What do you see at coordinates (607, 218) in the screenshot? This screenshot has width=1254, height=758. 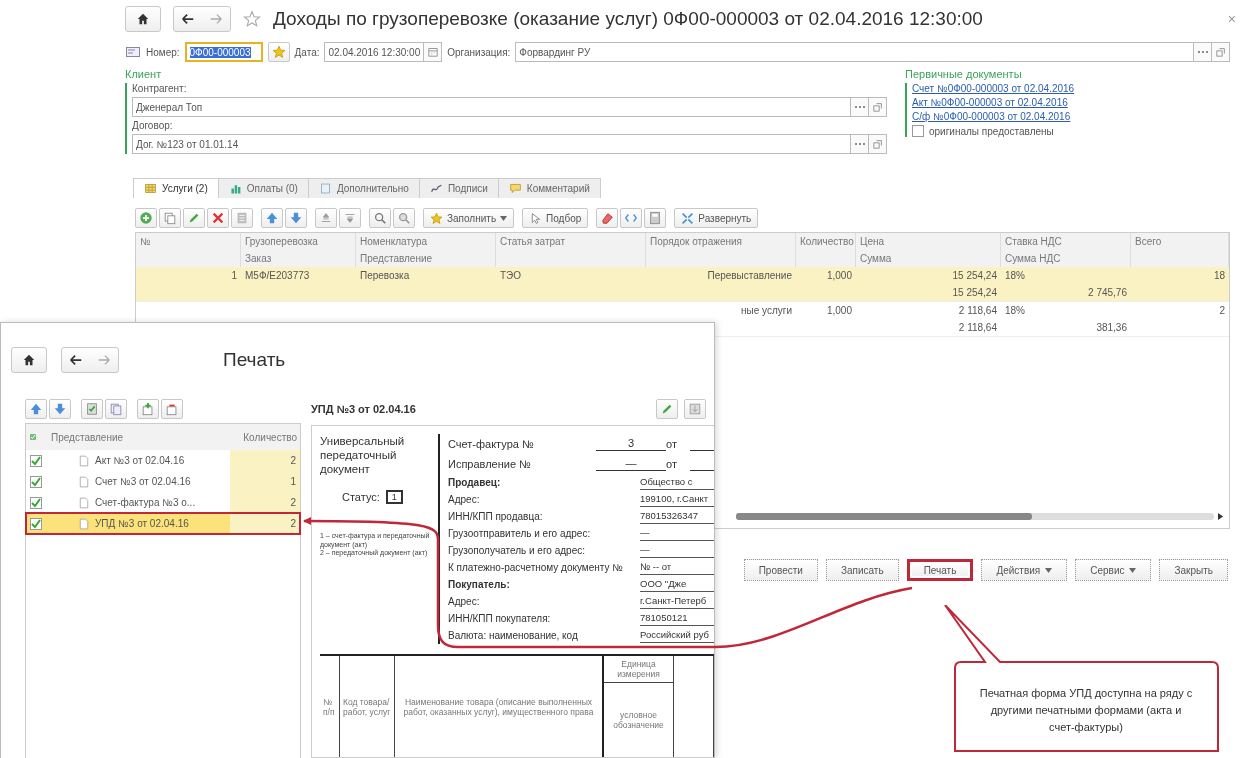 I see `eraser-button` at bounding box center [607, 218].